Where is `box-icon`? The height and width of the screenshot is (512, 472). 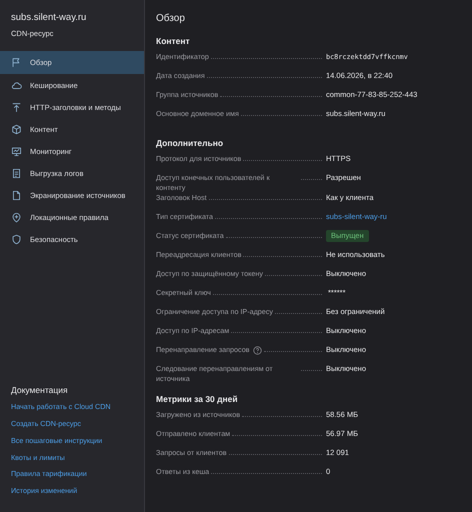
box-icon is located at coordinates (16, 129).